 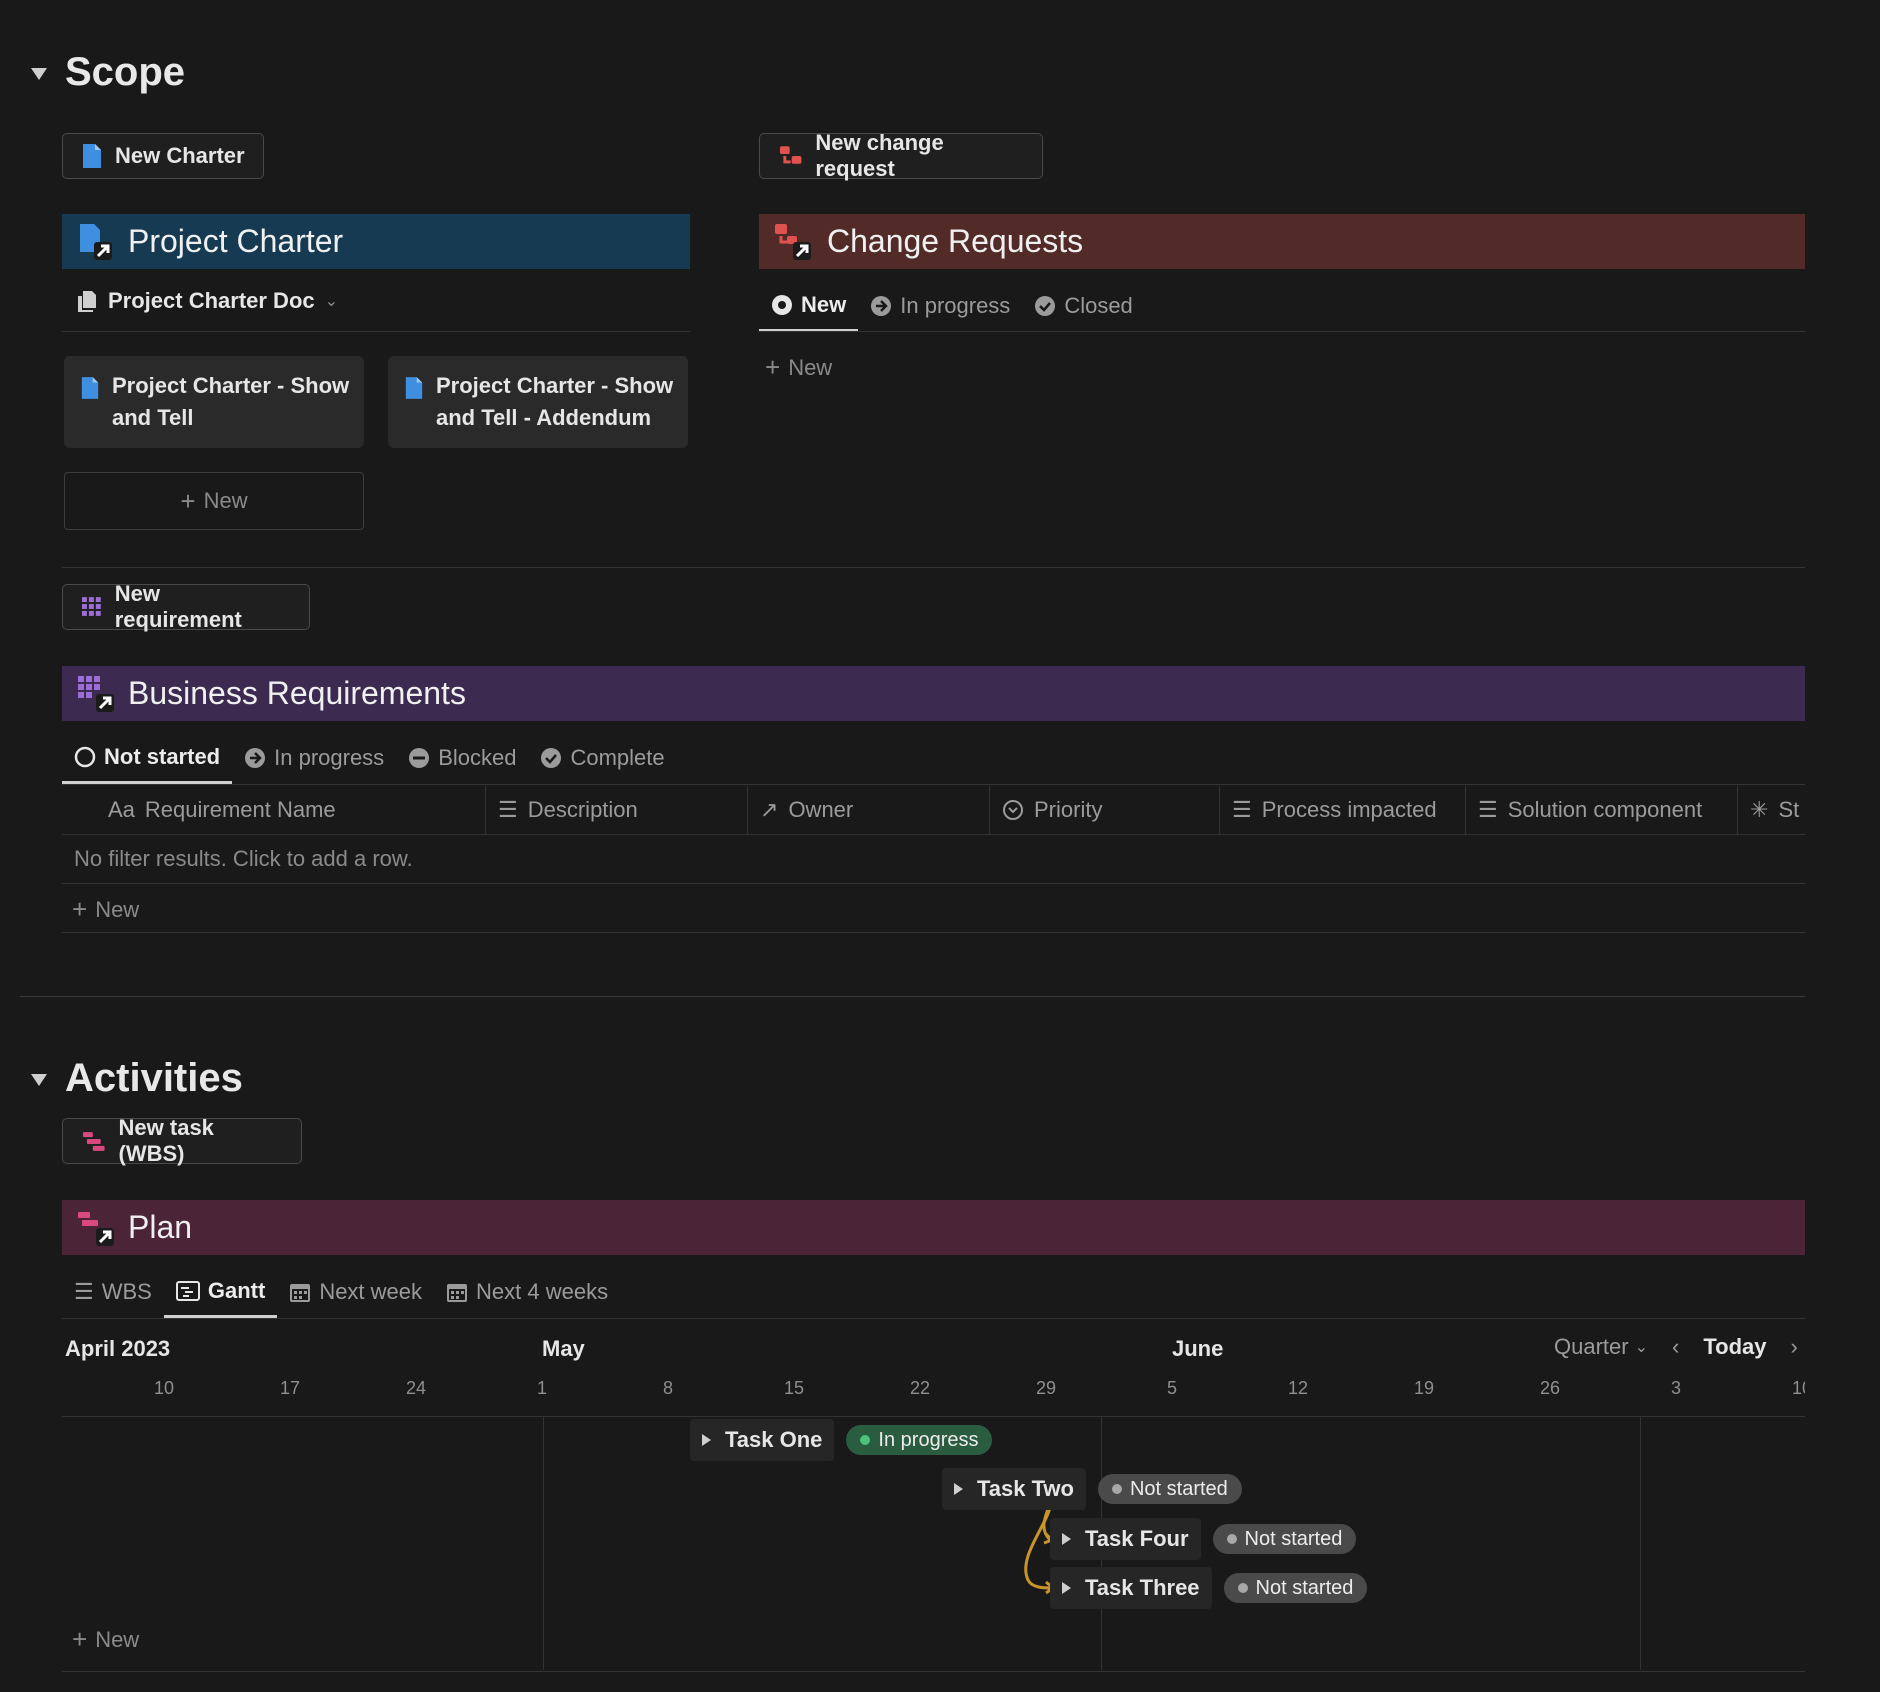 I want to click on plan-new-label: New, so click(x=117, y=1639).